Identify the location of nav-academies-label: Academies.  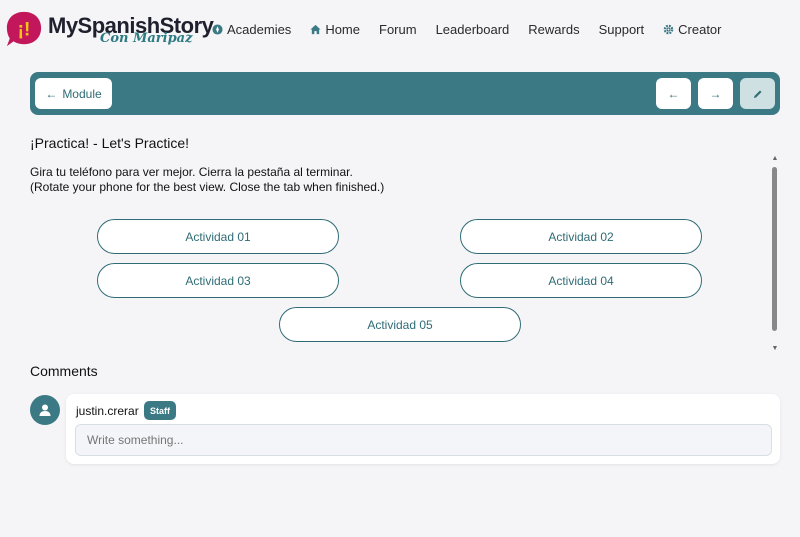
(259, 29).